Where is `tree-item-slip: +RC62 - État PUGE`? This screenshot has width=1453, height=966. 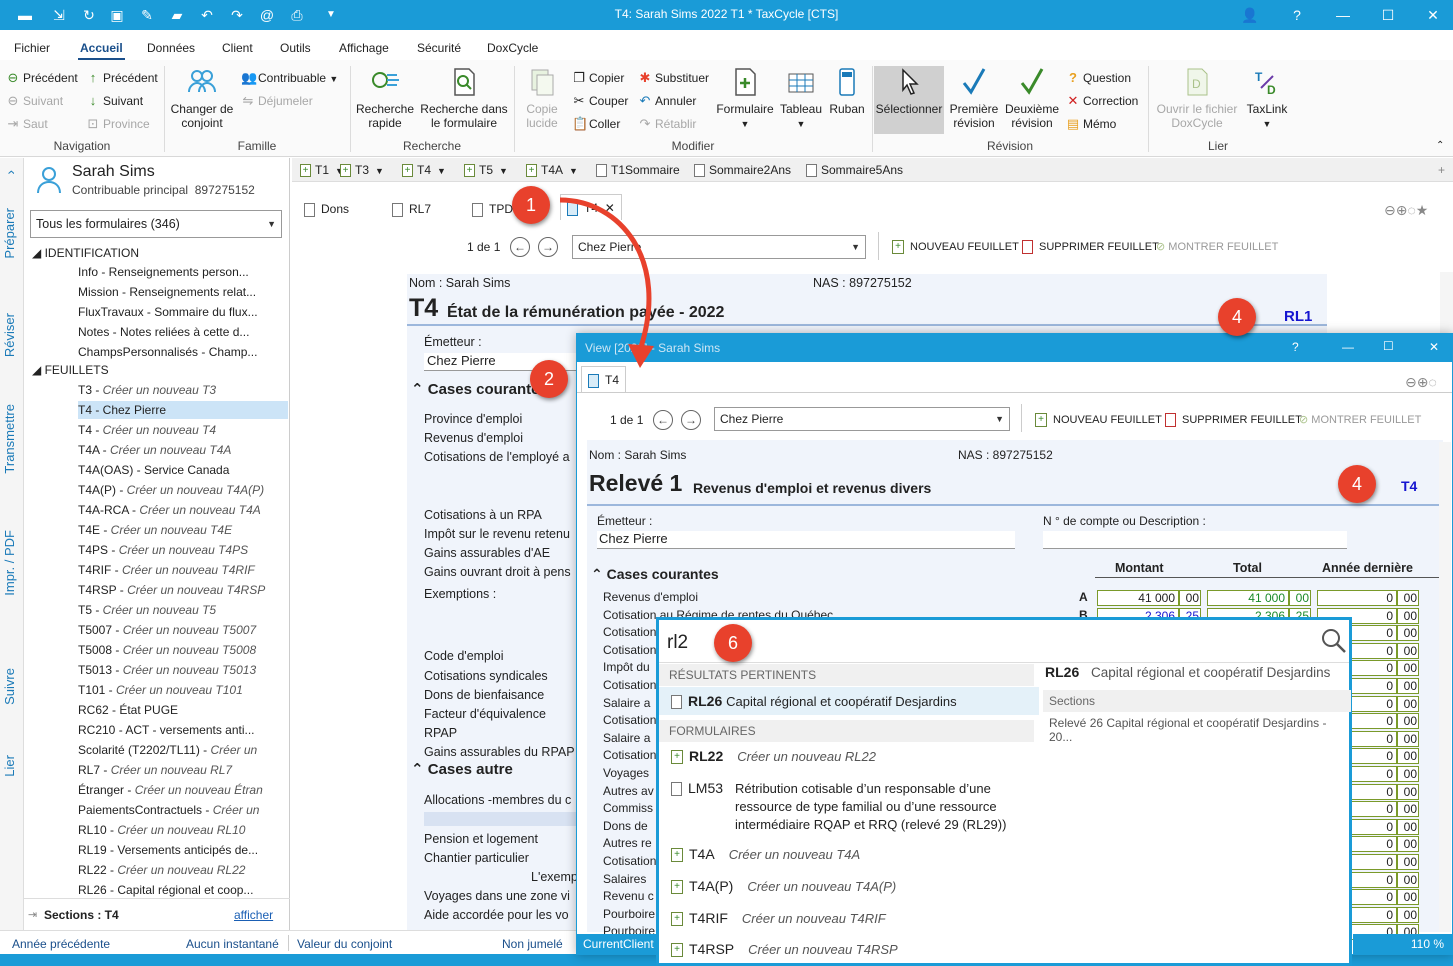 tree-item-slip: +RC62 - État PUGE is located at coordinates (183, 710).